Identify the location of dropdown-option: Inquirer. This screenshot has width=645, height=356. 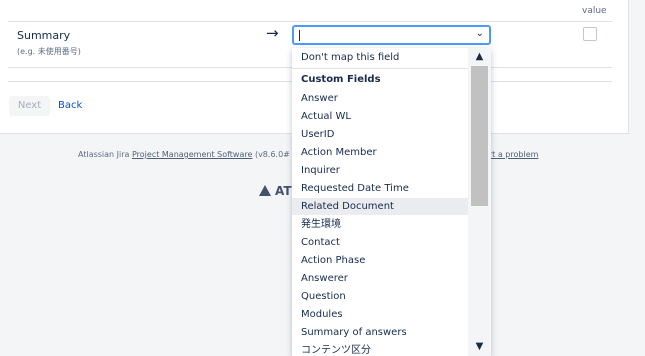
(380, 170).